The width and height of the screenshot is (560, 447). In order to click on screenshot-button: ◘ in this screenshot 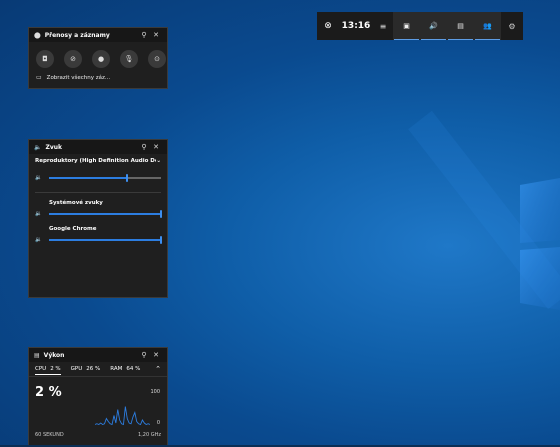, I will do `click(45, 59)`.